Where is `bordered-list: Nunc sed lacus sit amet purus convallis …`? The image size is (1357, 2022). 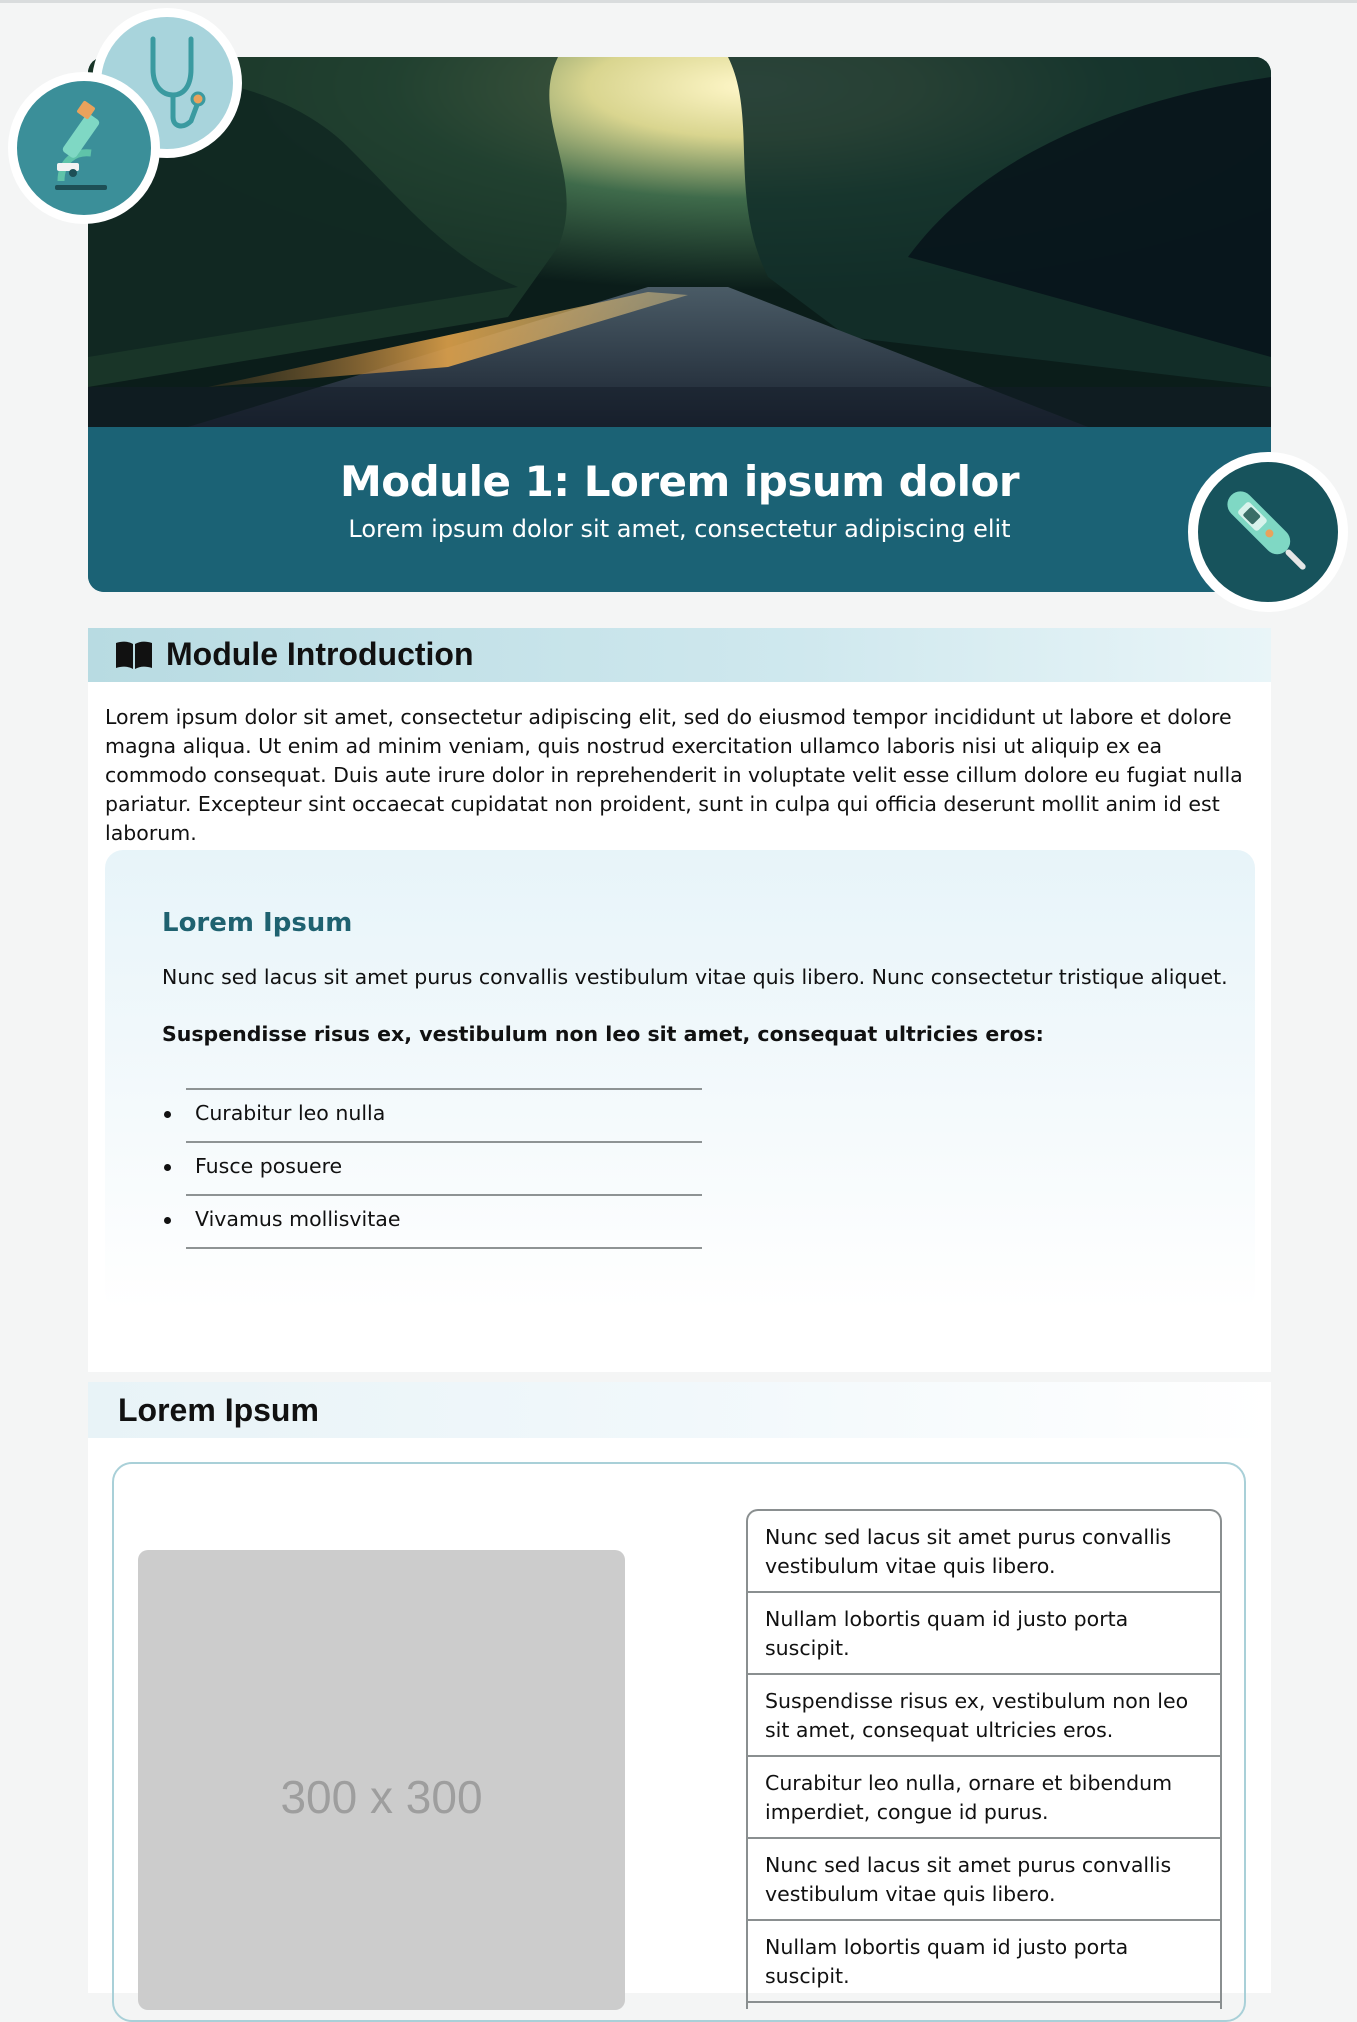
bordered-list: Nunc sed lacus sit amet purus convallis … is located at coordinates (984, 1759).